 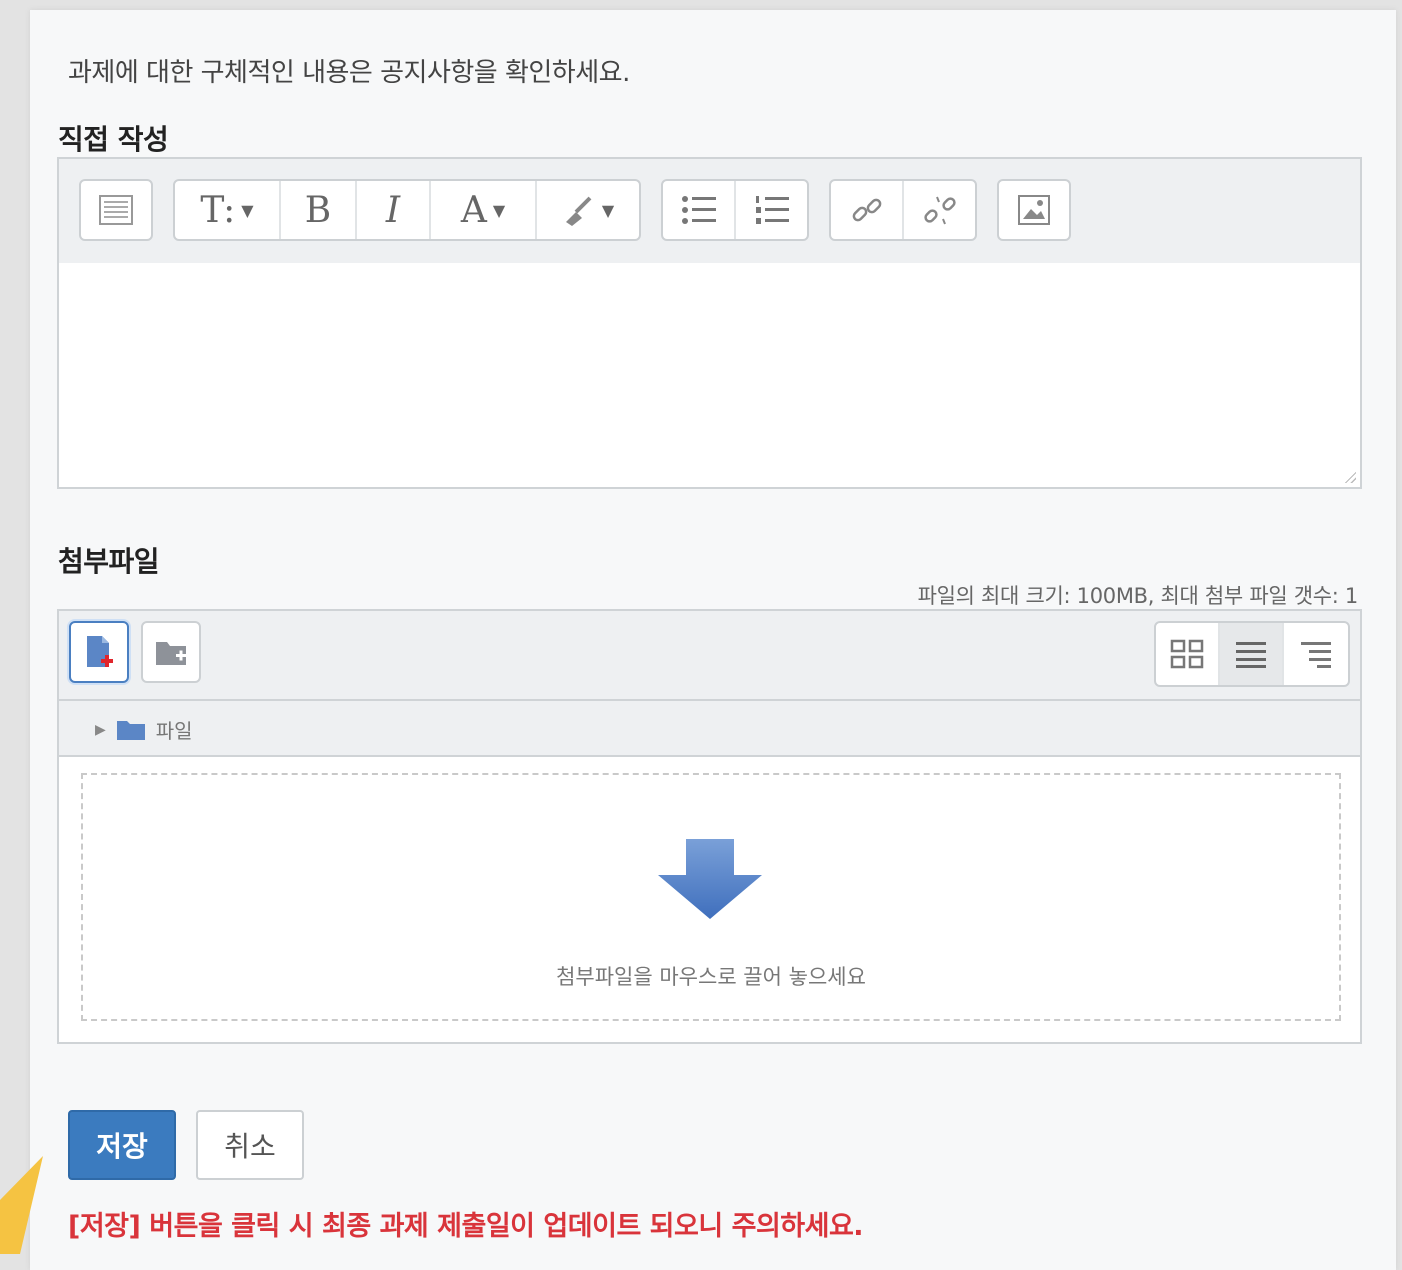 I want to click on italic-button: I, so click(x=394, y=210).